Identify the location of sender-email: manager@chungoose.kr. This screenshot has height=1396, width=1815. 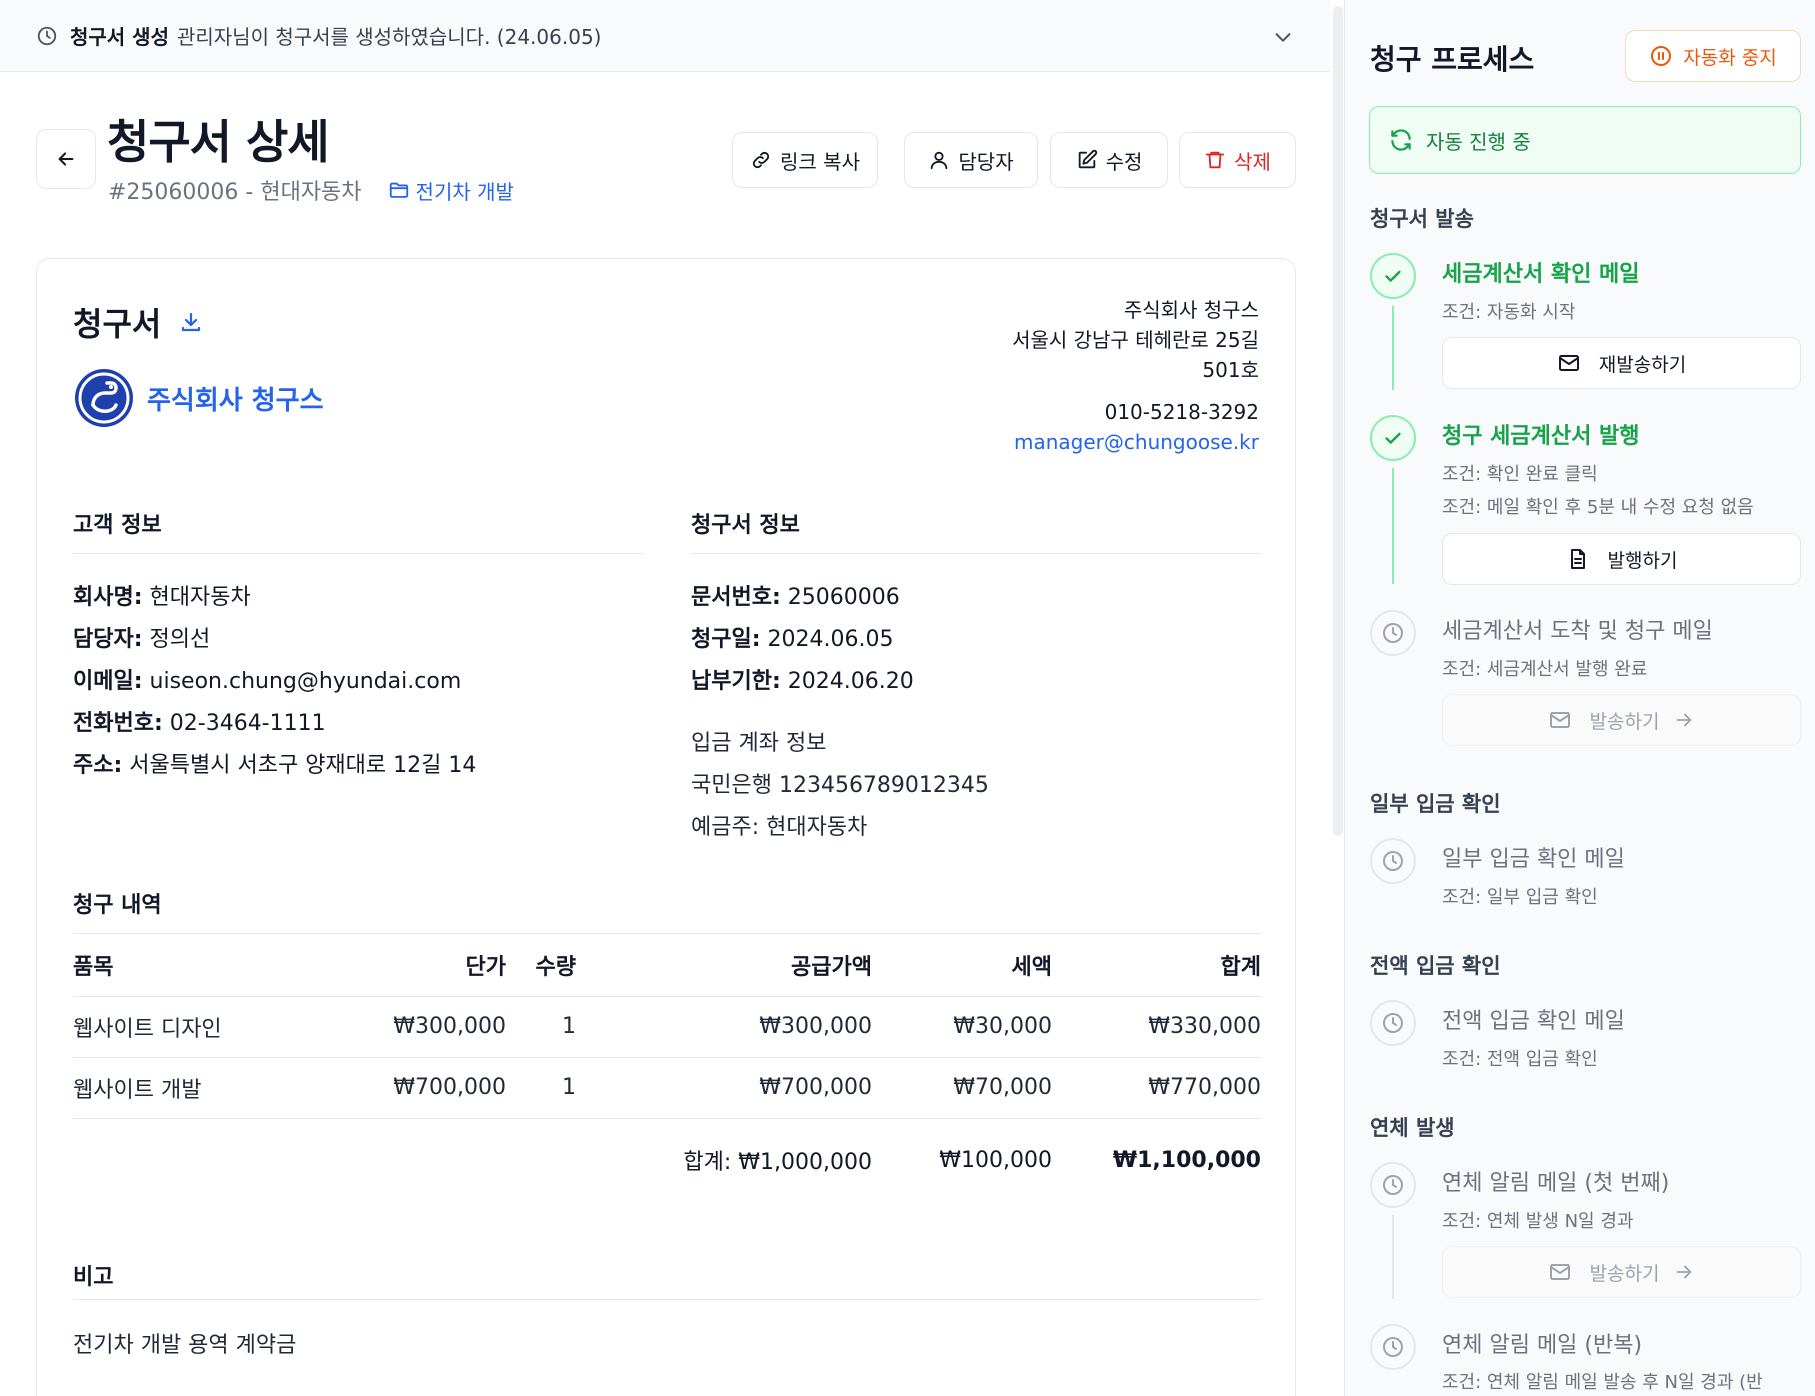
(1135, 442).